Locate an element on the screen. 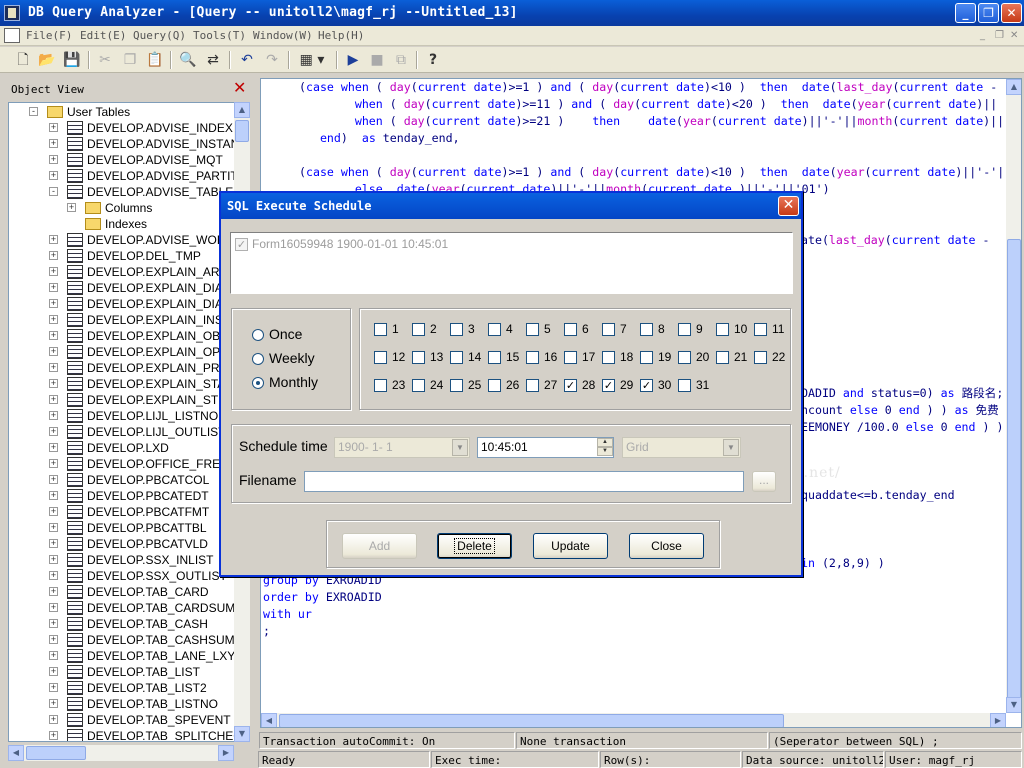 The width and height of the screenshot is (1024, 768). output-type-select: Grid ▼ is located at coordinates (681, 447).